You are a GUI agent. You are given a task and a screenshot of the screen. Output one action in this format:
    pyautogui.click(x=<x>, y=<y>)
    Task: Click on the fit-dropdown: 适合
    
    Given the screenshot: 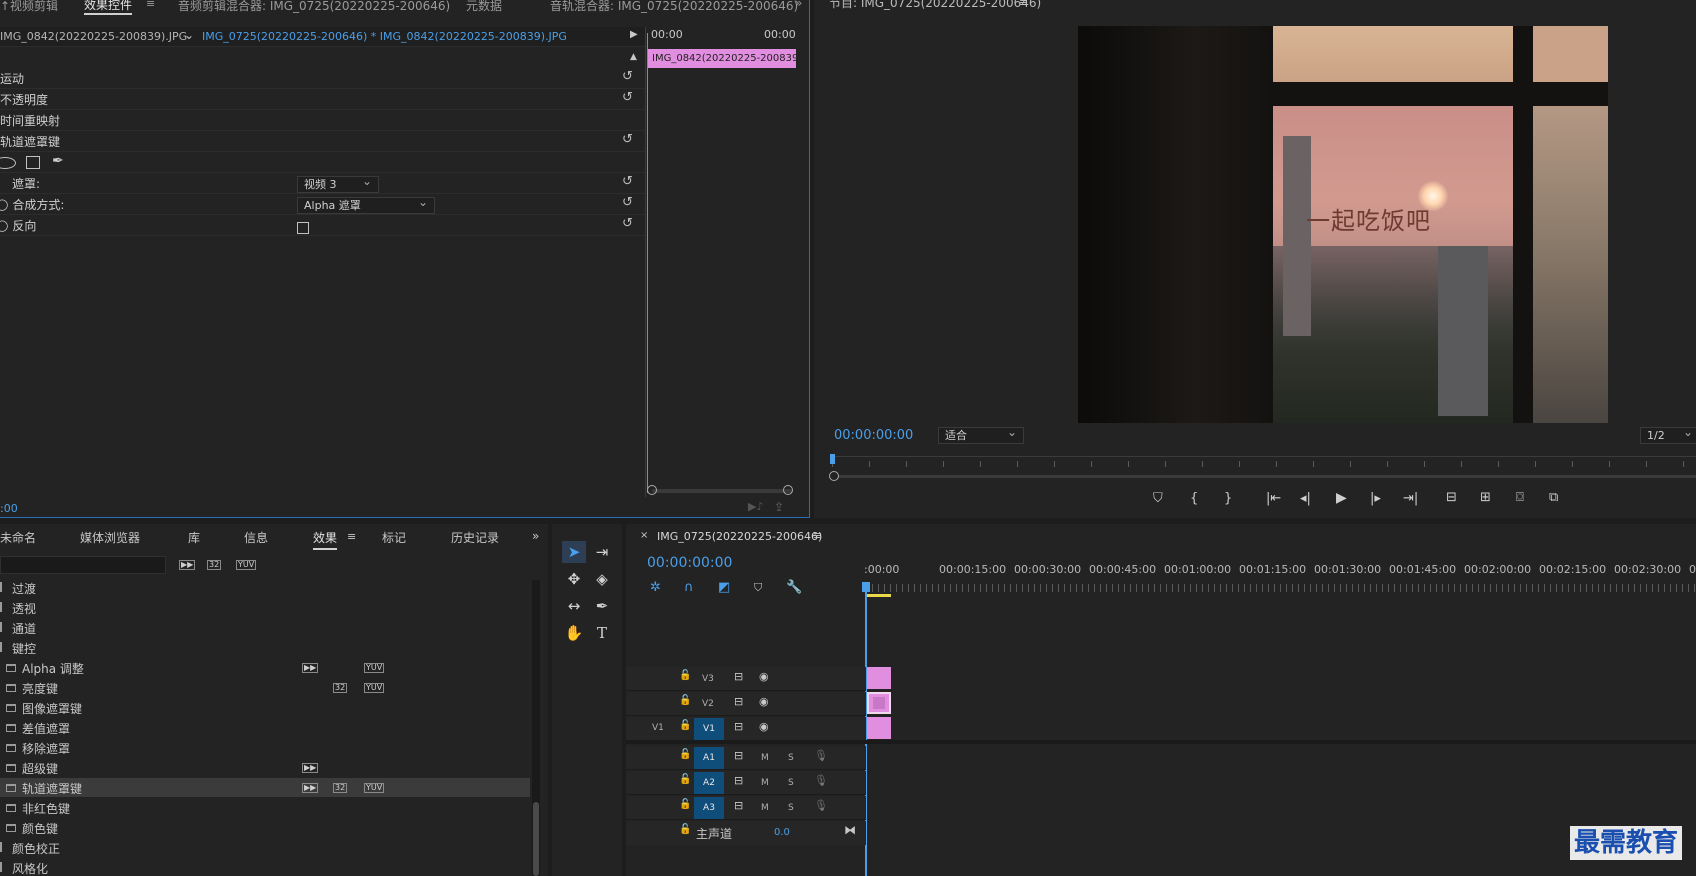 What is the action you would take?
    pyautogui.click(x=981, y=434)
    